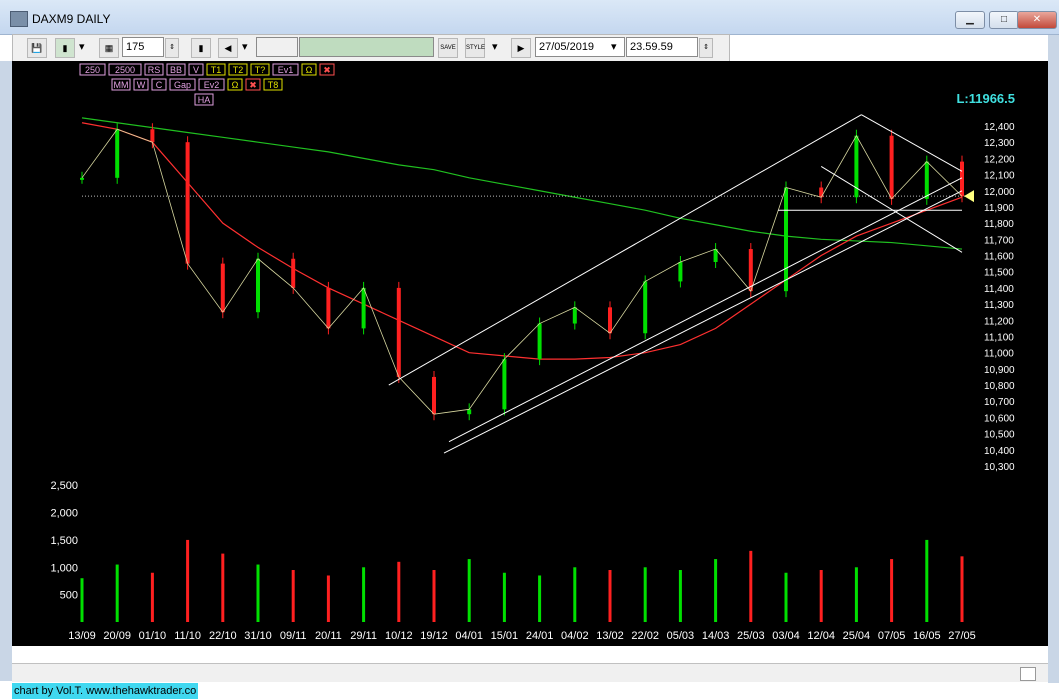 This screenshot has height=699, width=1059. Describe the element at coordinates (530, 672) in the screenshot. I see `horizontal-scrollbar` at that location.